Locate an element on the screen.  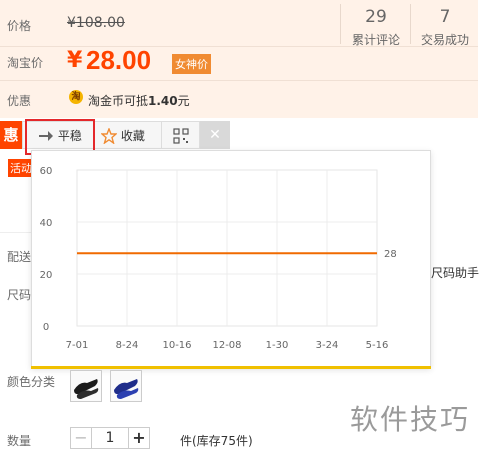
end-value-label: 28 is located at coordinates (390, 254).